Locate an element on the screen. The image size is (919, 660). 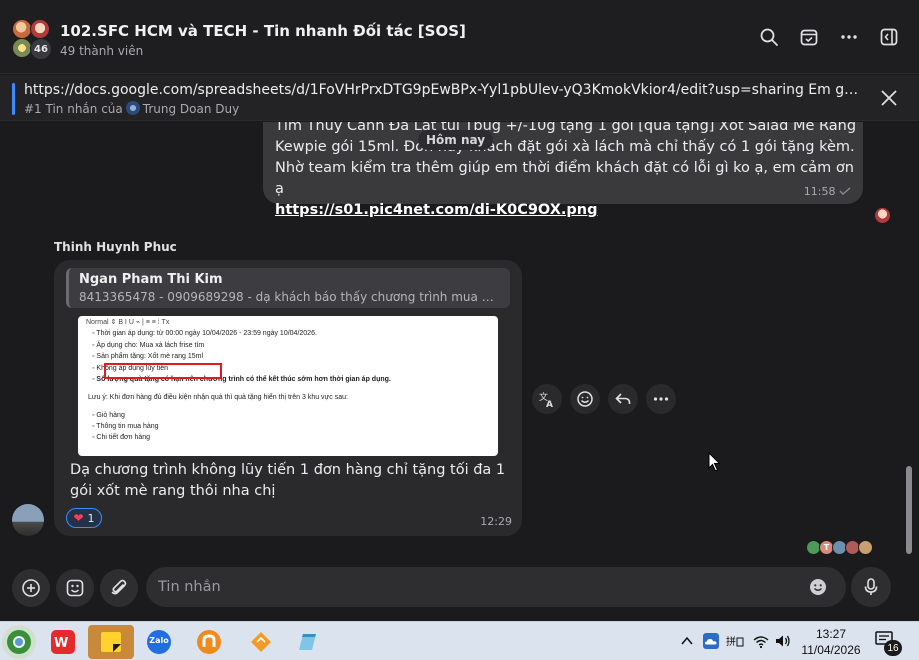
speaker-icon is located at coordinates (783, 641).